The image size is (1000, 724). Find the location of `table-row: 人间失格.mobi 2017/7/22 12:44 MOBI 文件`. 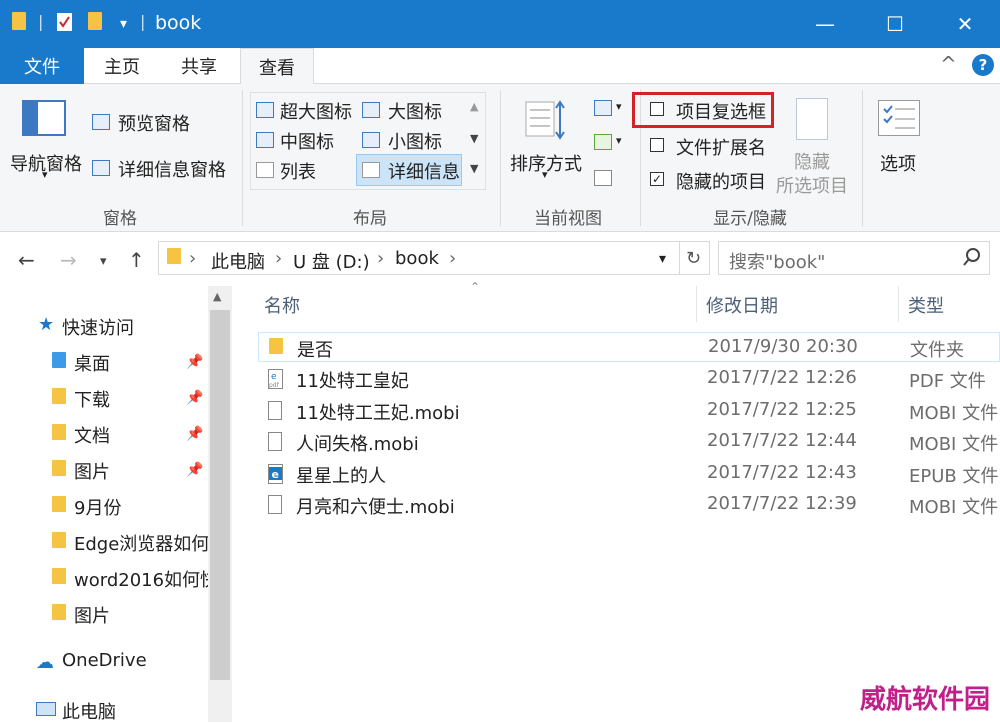

table-row: 人间失格.mobi 2017/7/22 12:44 MOBI 文件 is located at coordinates (629, 442).